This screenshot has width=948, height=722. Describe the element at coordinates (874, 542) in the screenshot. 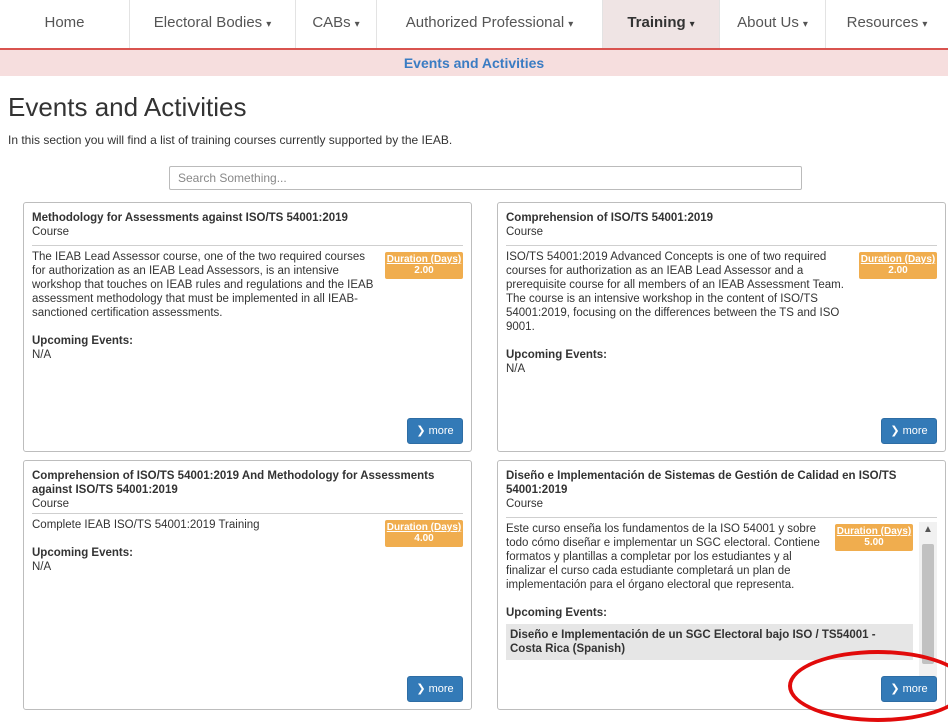

I see `duration-value: 5.00` at that location.